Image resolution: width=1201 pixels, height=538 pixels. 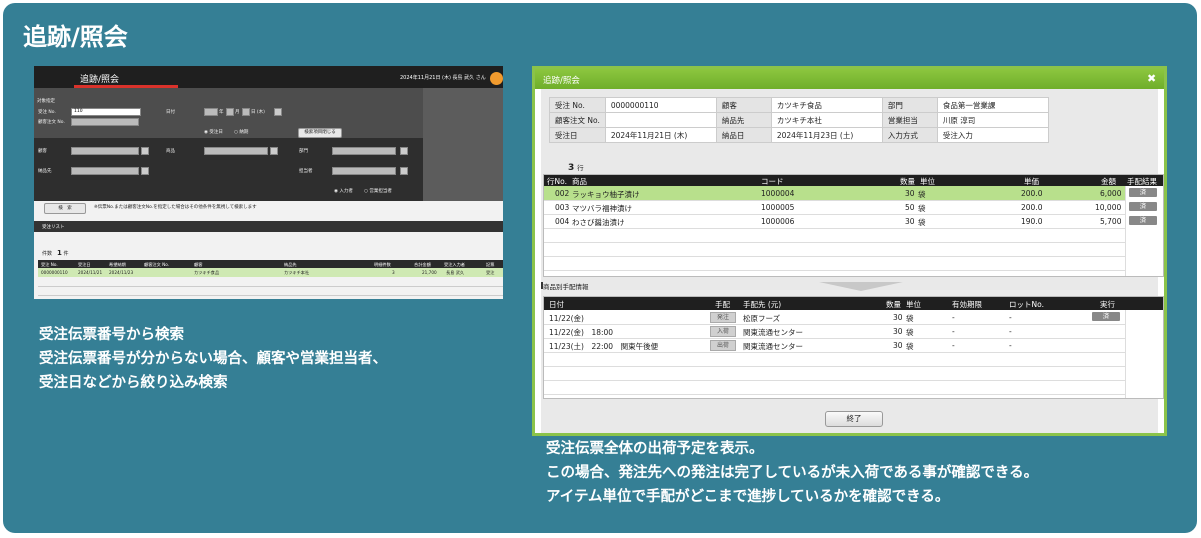 I want to click on arr-unit: 袋, so click(x=910, y=318).